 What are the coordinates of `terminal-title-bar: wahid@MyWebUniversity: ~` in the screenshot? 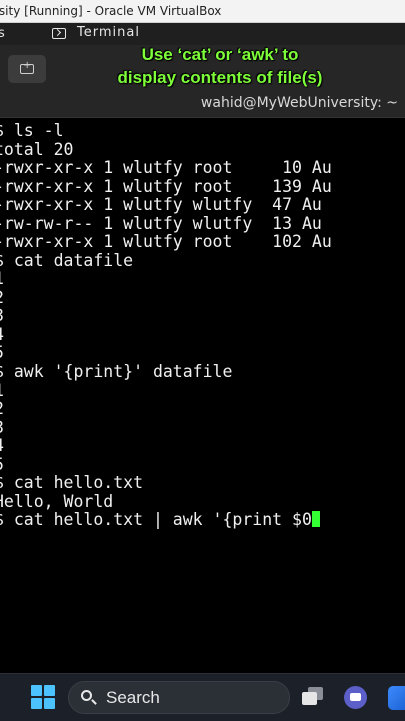 It's located at (202, 105).